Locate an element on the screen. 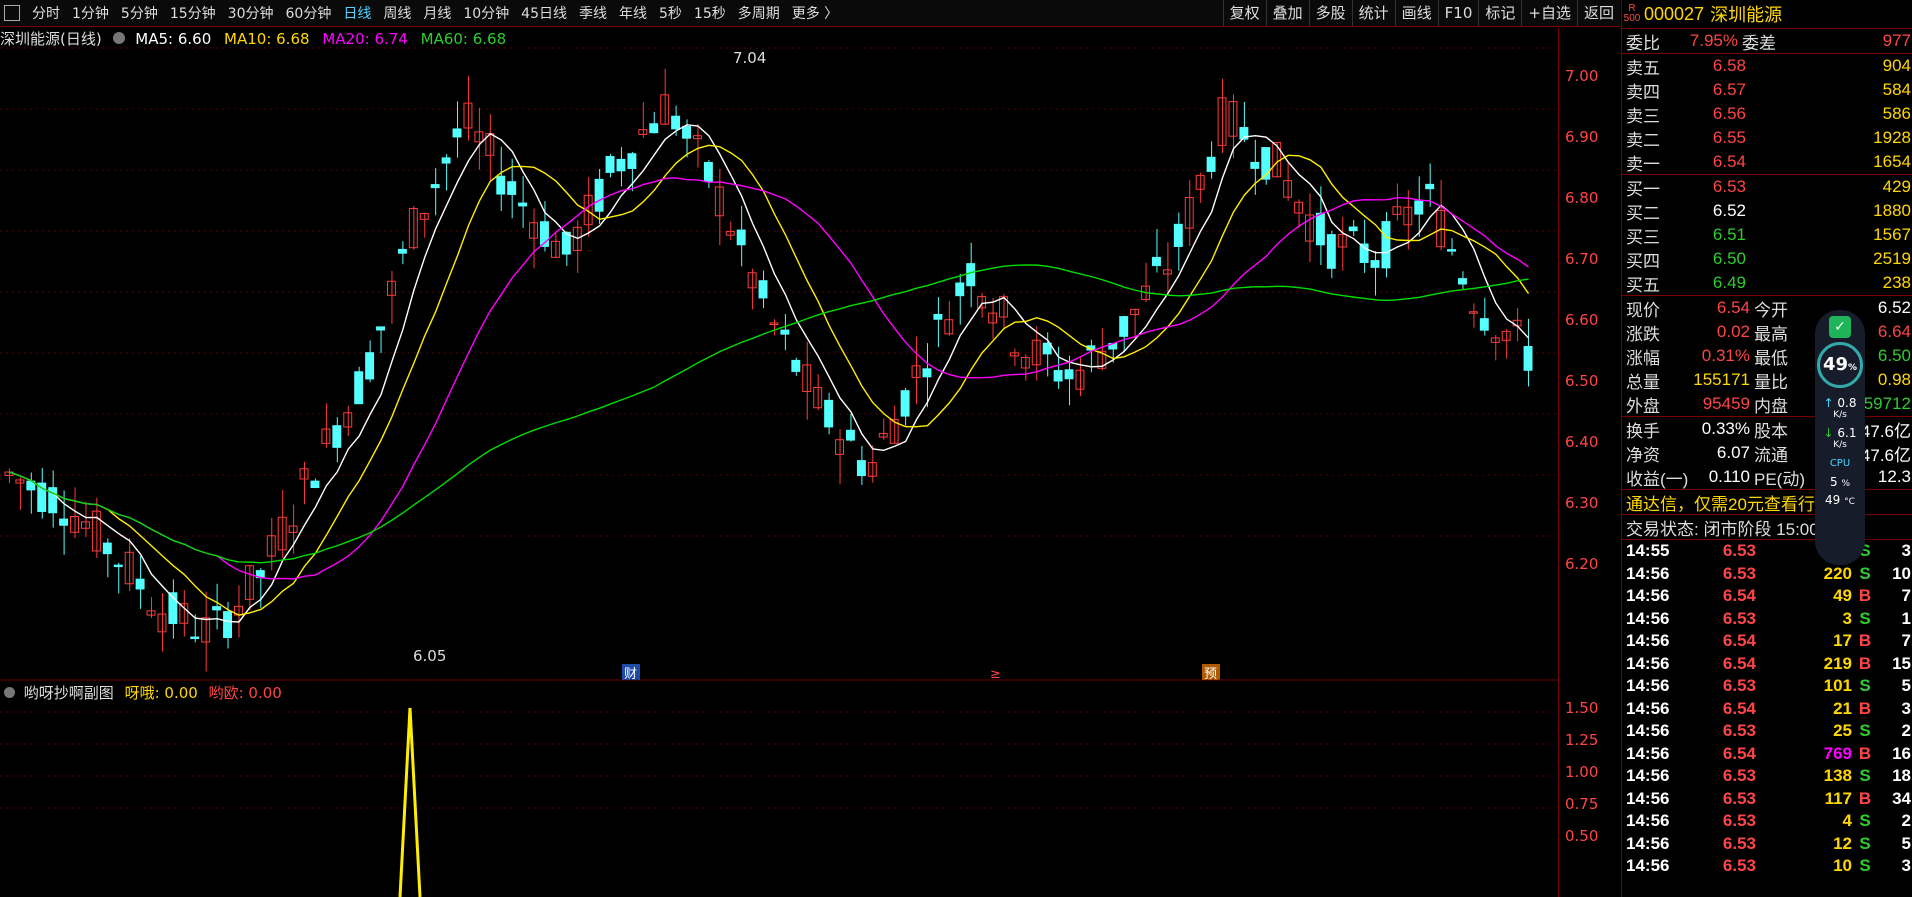 The image size is (1912, 897). tool-button: 返回 is located at coordinates (1598, 13).